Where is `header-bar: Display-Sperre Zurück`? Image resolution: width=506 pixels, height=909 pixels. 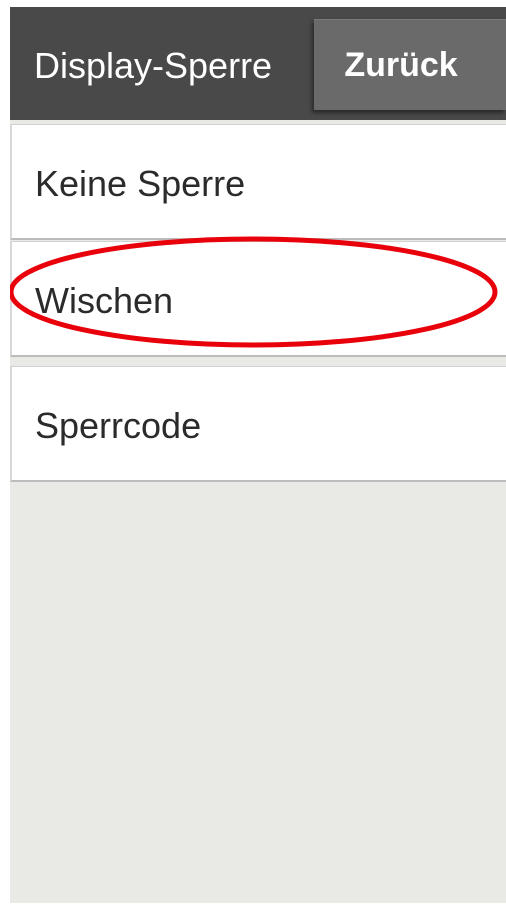
header-bar: Display-Sperre Zurück is located at coordinates (258, 63).